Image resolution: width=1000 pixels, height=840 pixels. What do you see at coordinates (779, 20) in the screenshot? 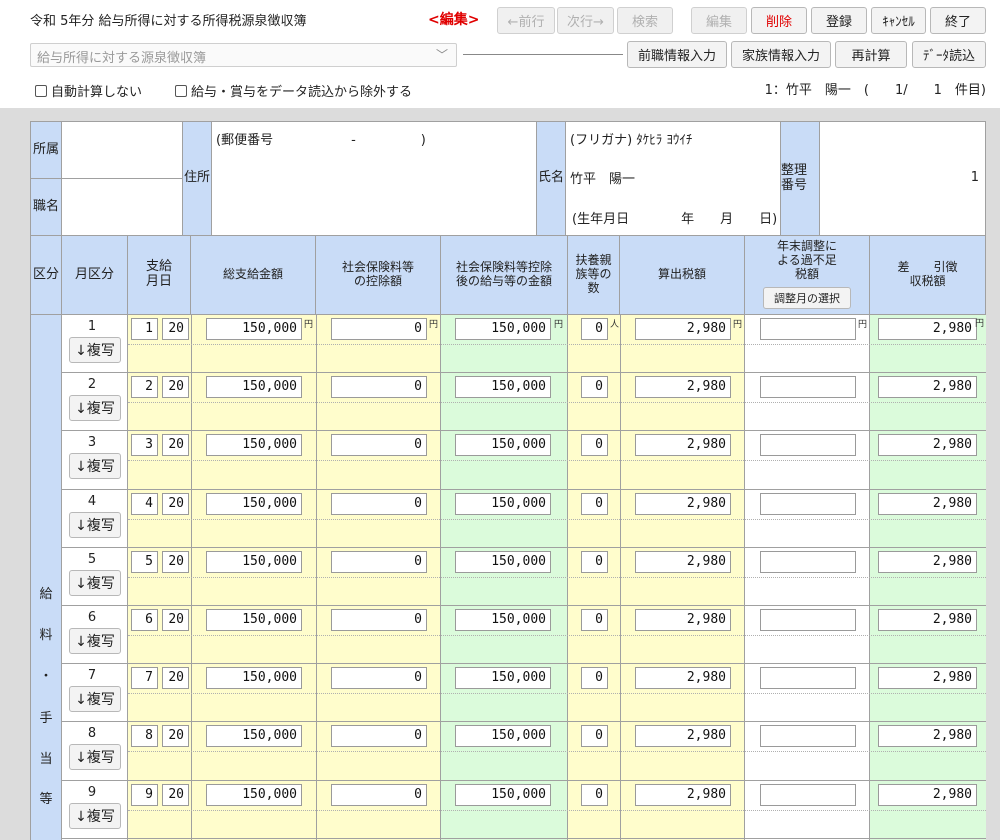
I see `delete-button: 削除` at bounding box center [779, 20].